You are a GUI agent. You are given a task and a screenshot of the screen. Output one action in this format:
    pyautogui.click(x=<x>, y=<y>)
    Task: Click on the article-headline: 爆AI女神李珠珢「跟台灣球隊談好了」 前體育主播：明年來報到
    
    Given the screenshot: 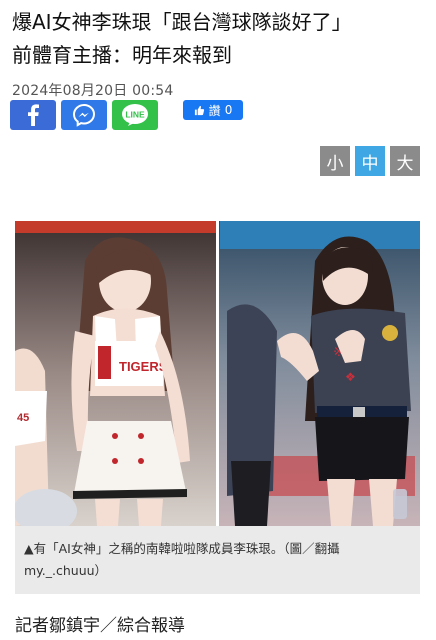 What is the action you would take?
    pyautogui.click(x=220, y=39)
    